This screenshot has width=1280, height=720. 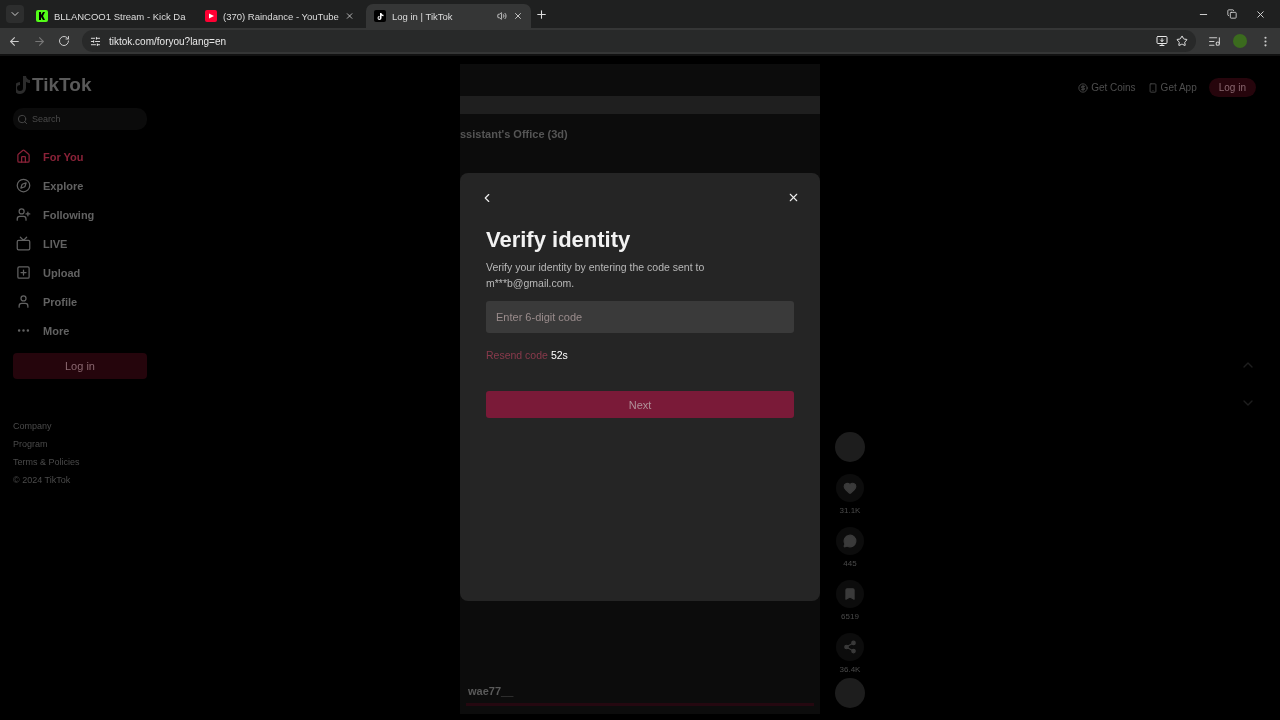 I want to click on action-count: 31.1K, so click(x=850, y=510).